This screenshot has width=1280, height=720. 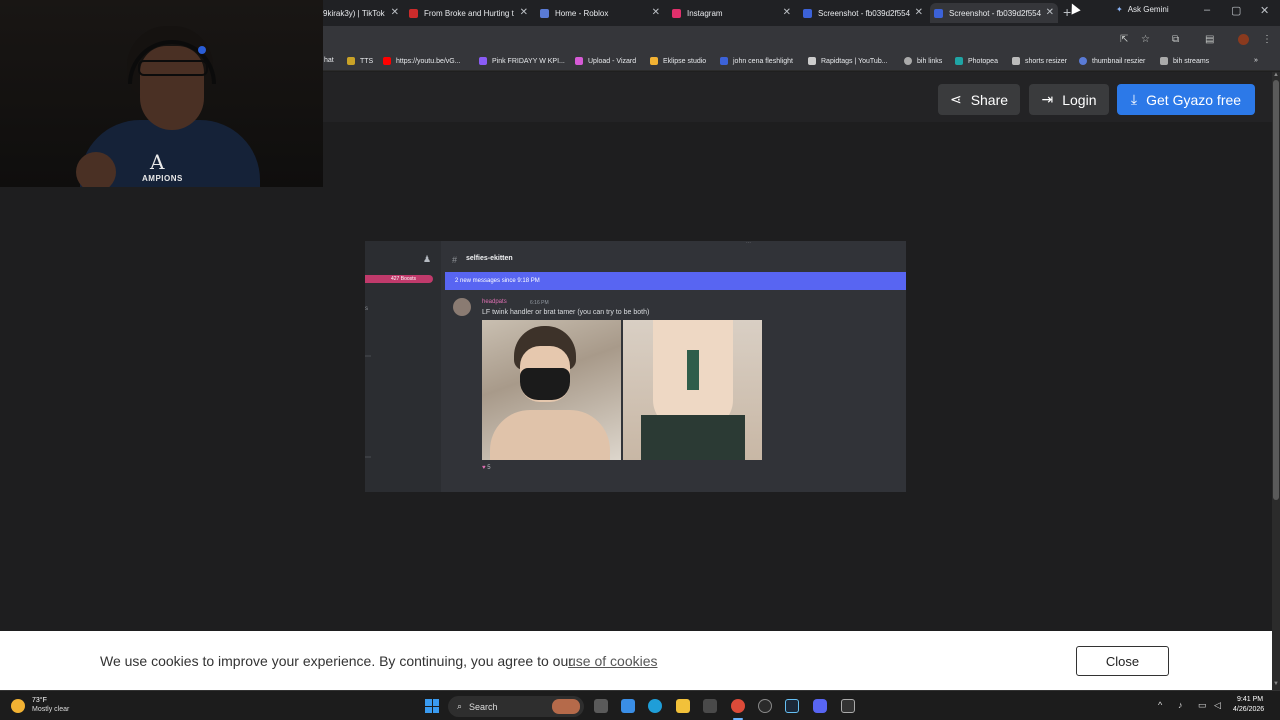 I want to click on steam-icon, so click(x=792, y=706).